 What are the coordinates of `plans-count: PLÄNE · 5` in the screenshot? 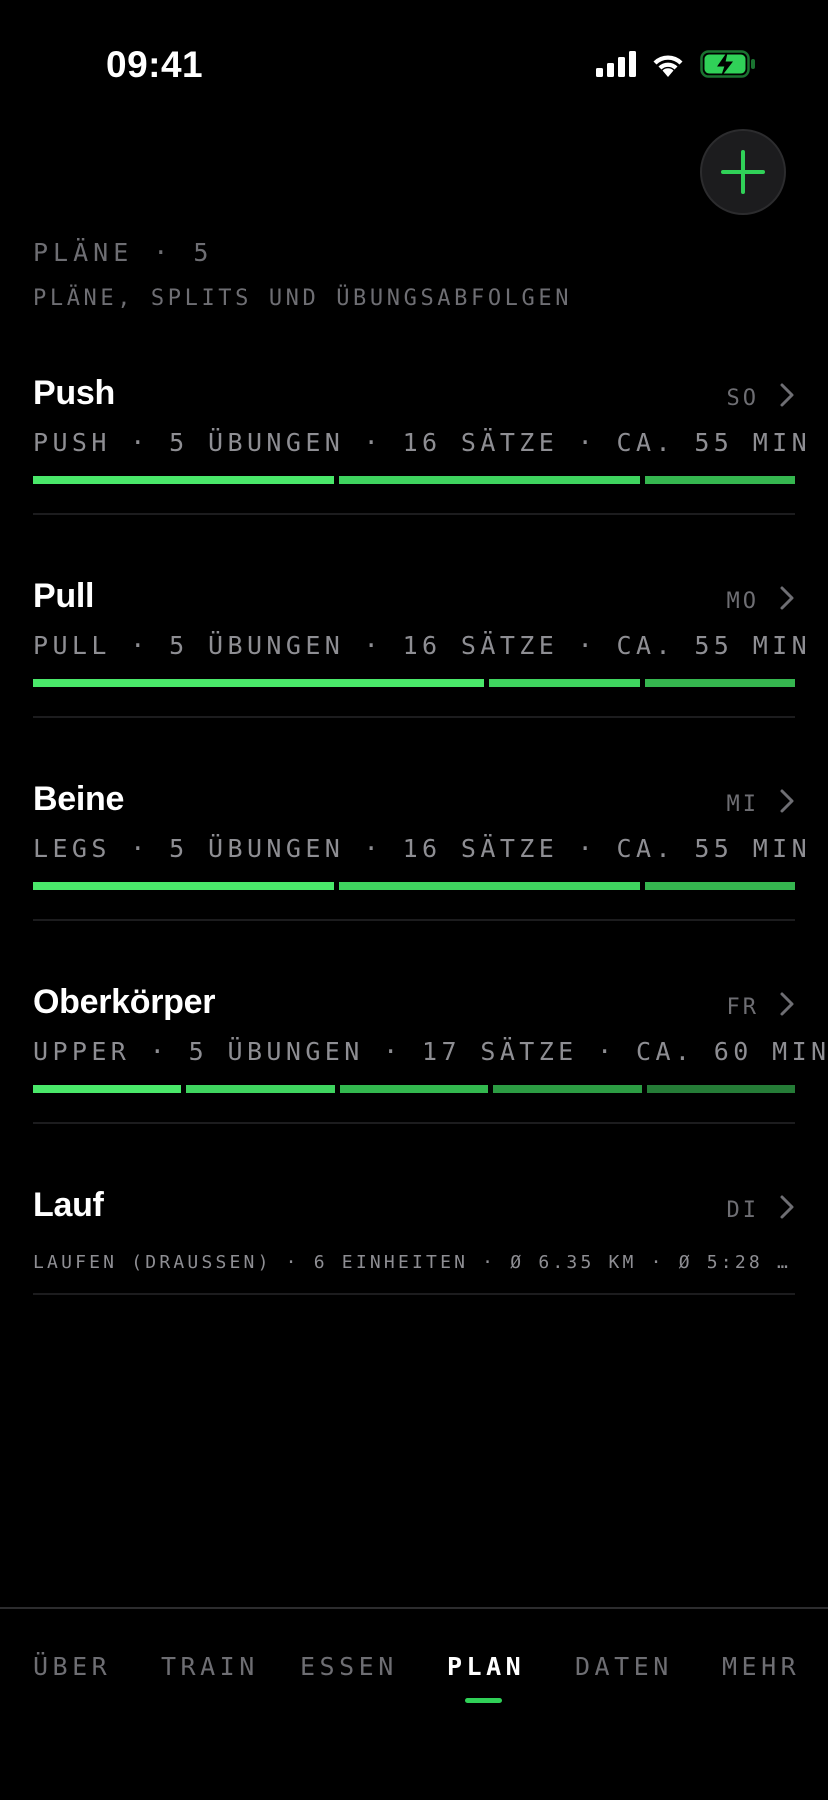 It's located at (123, 252).